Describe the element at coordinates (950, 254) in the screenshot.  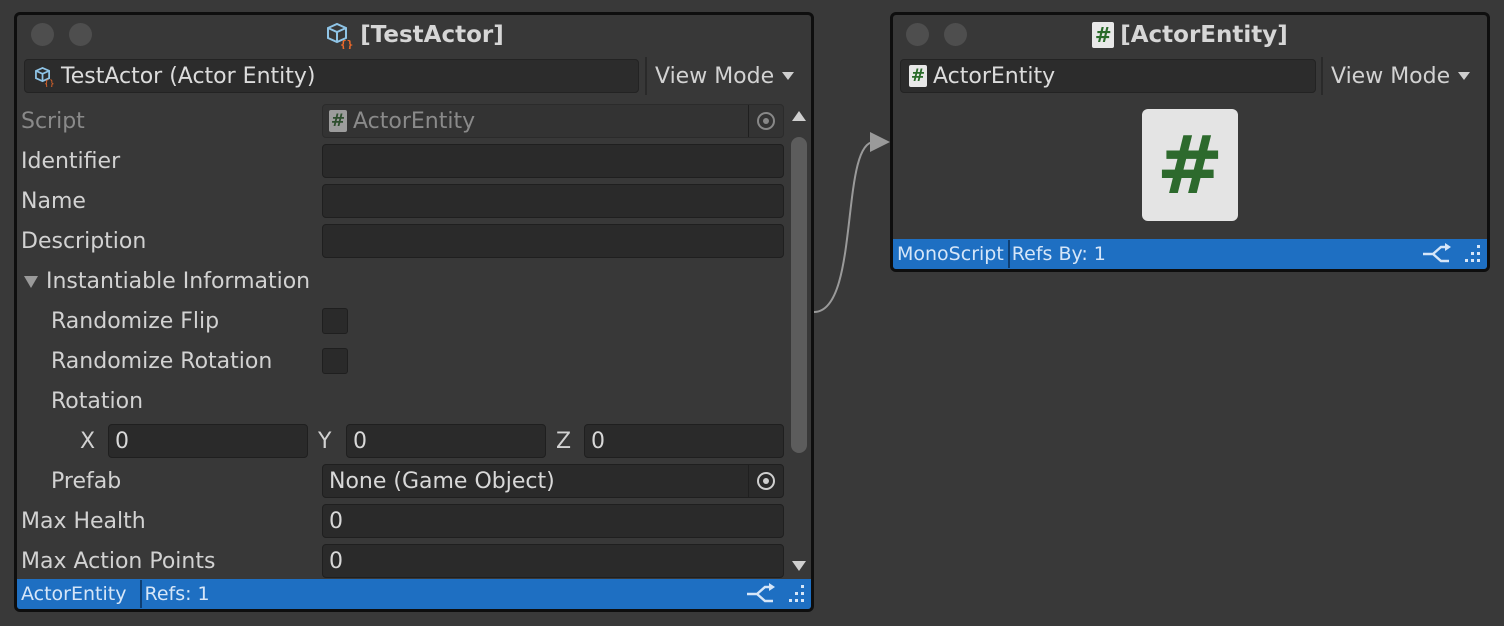
I see `footer-type-label: MonoScript` at that location.